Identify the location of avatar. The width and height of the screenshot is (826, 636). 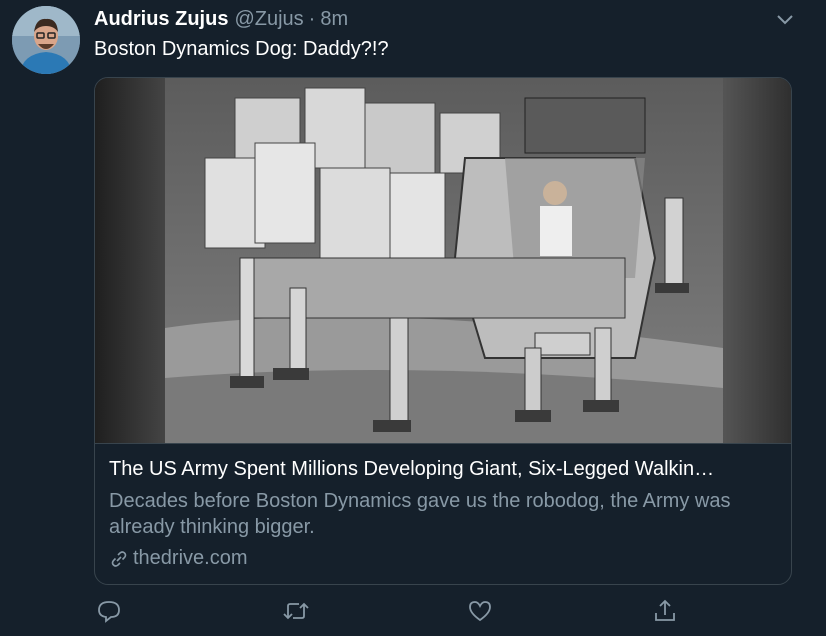
(46, 40).